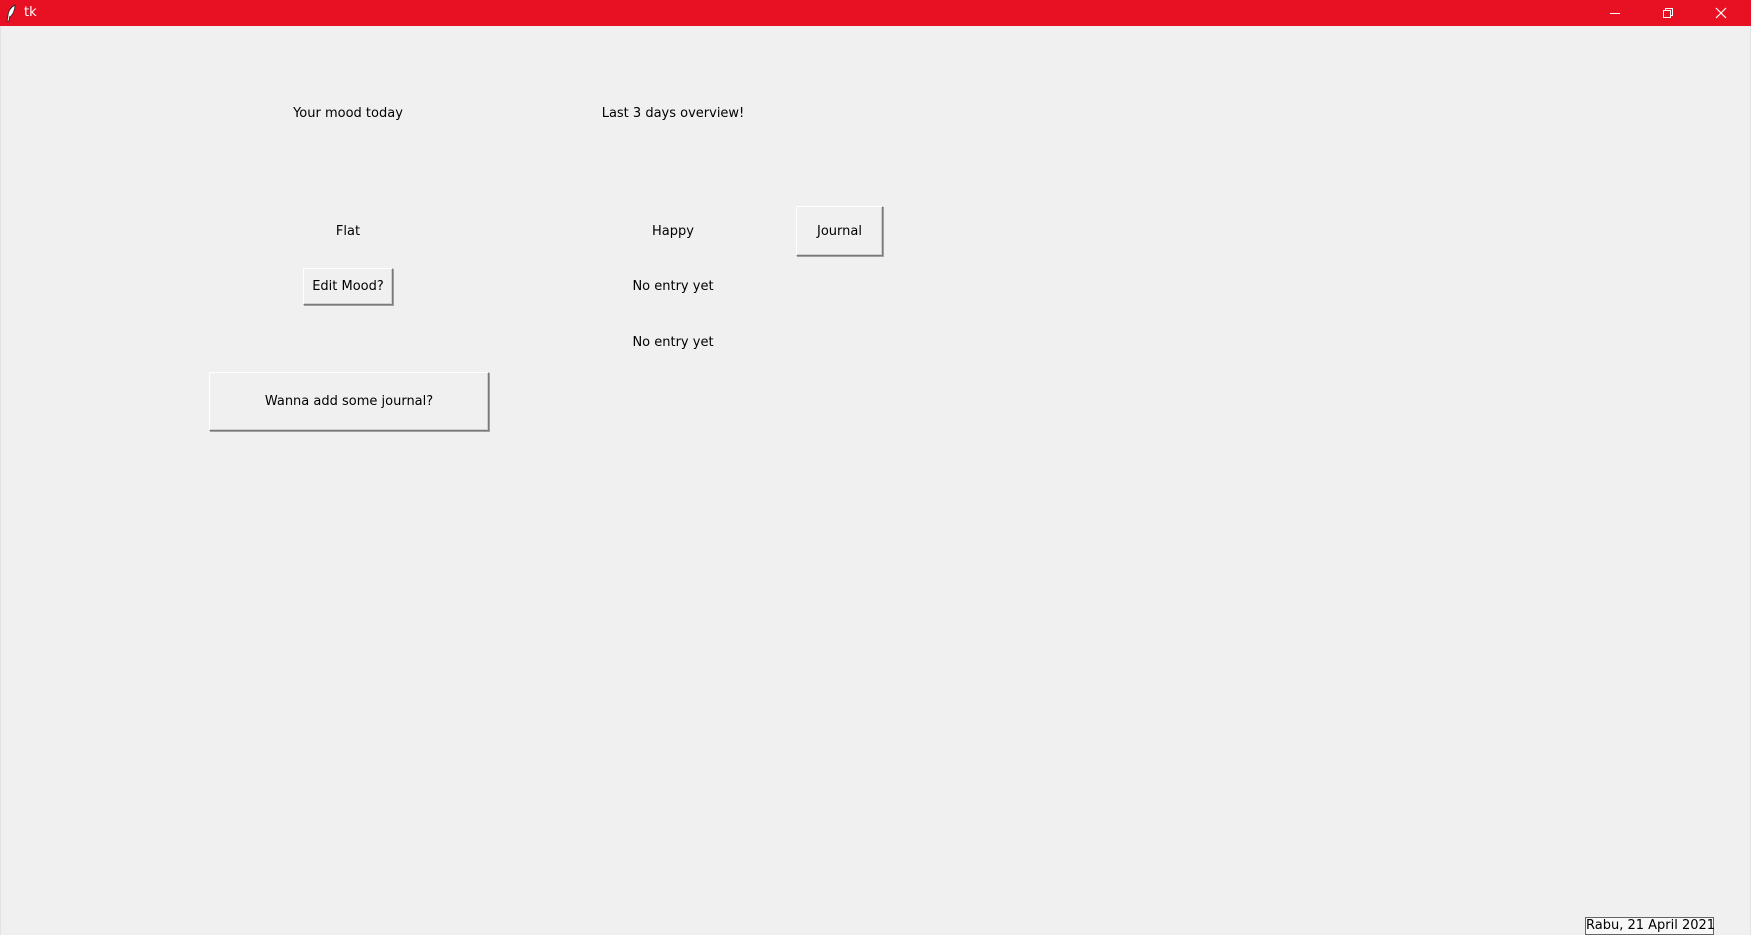 Image resolution: width=1751 pixels, height=935 pixels. I want to click on close-button, so click(1721, 13).